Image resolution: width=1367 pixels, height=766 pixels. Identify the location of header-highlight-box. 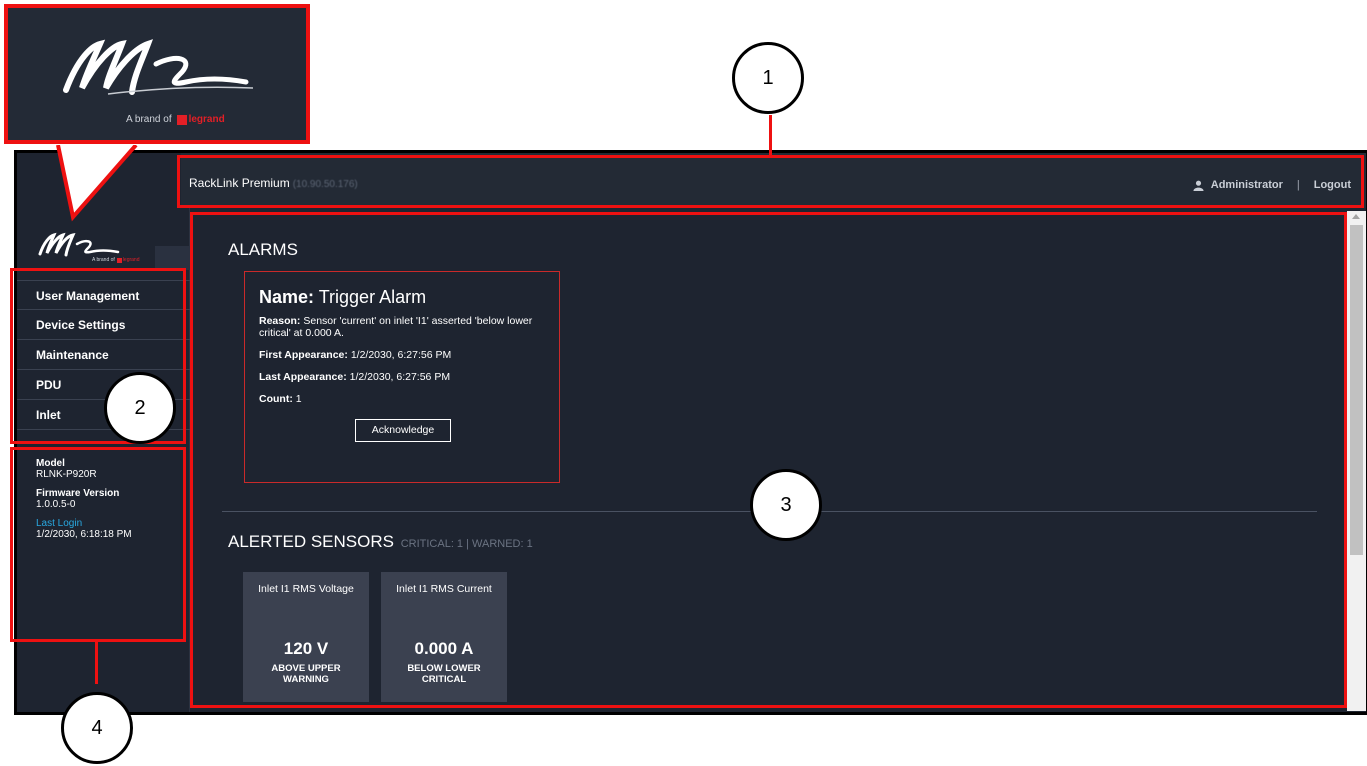
(770, 181).